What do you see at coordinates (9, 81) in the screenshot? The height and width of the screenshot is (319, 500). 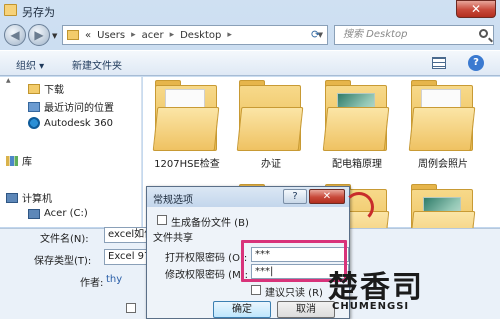 I see `scroll-up-icon: ▲` at bounding box center [9, 81].